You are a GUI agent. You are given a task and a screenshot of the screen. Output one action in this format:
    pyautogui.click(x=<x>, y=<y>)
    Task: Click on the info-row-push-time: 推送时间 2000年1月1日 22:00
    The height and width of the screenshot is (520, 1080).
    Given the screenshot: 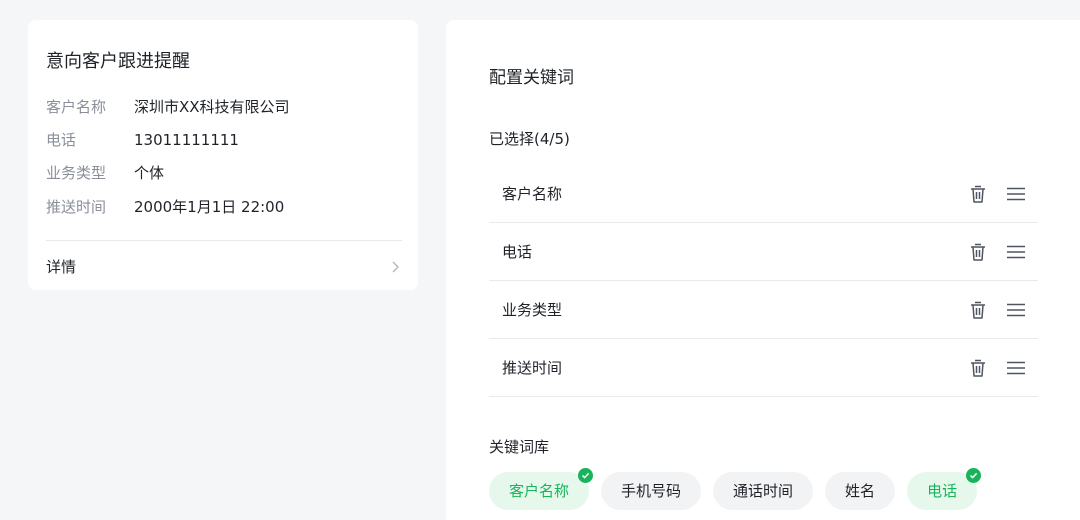 What is the action you would take?
    pyautogui.click(x=165, y=207)
    